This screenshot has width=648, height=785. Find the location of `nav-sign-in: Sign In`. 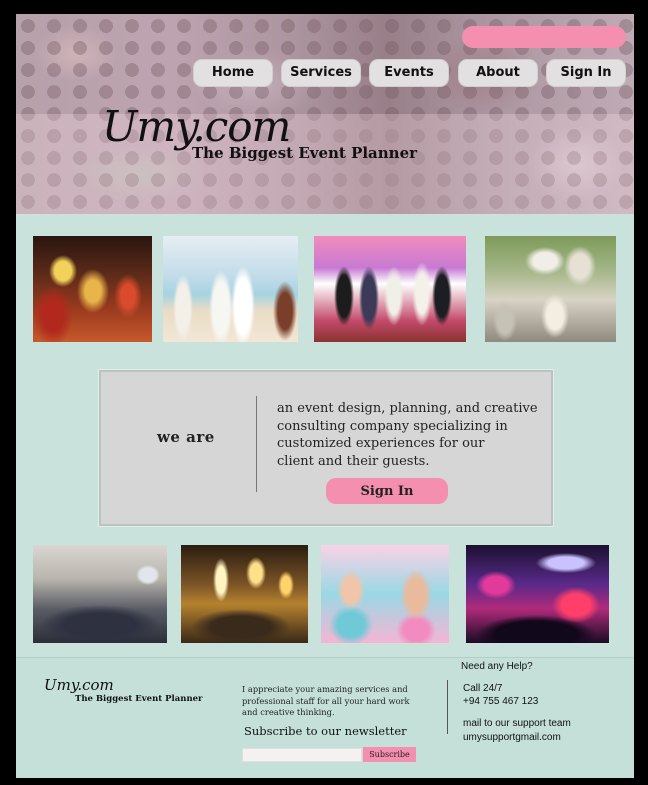

nav-sign-in: Sign In is located at coordinates (586, 73).